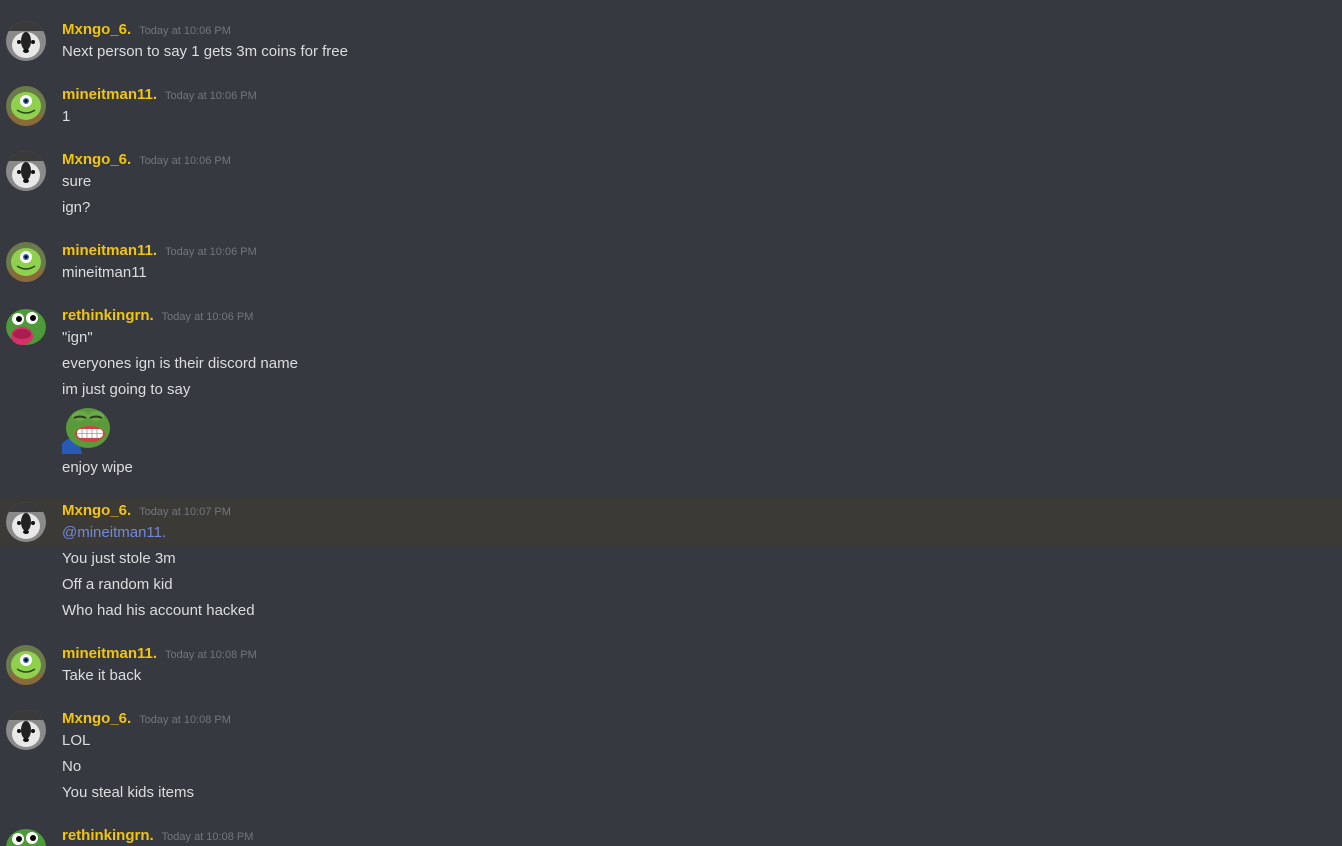 The height and width of the screenshot is (846, 1342). I want to click on message-text: Who had his account hacked, so click(158, 610).